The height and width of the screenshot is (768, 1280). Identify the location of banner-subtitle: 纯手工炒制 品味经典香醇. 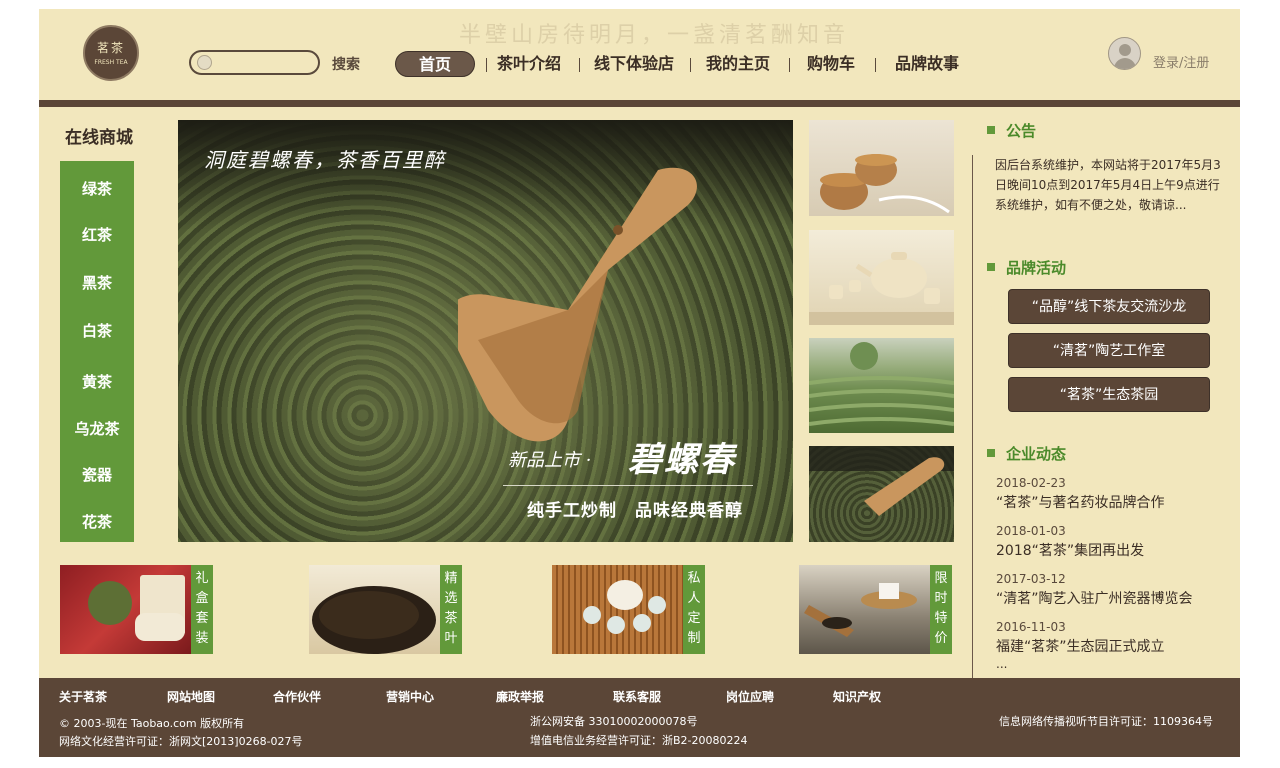
(635, 511).